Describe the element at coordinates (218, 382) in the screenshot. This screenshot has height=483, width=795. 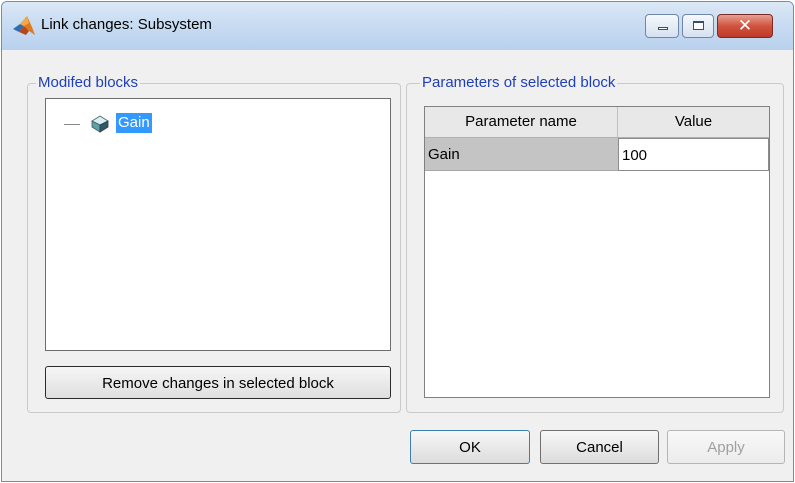
I see `remove-changes-button: Remove changes in selected block` at that location.